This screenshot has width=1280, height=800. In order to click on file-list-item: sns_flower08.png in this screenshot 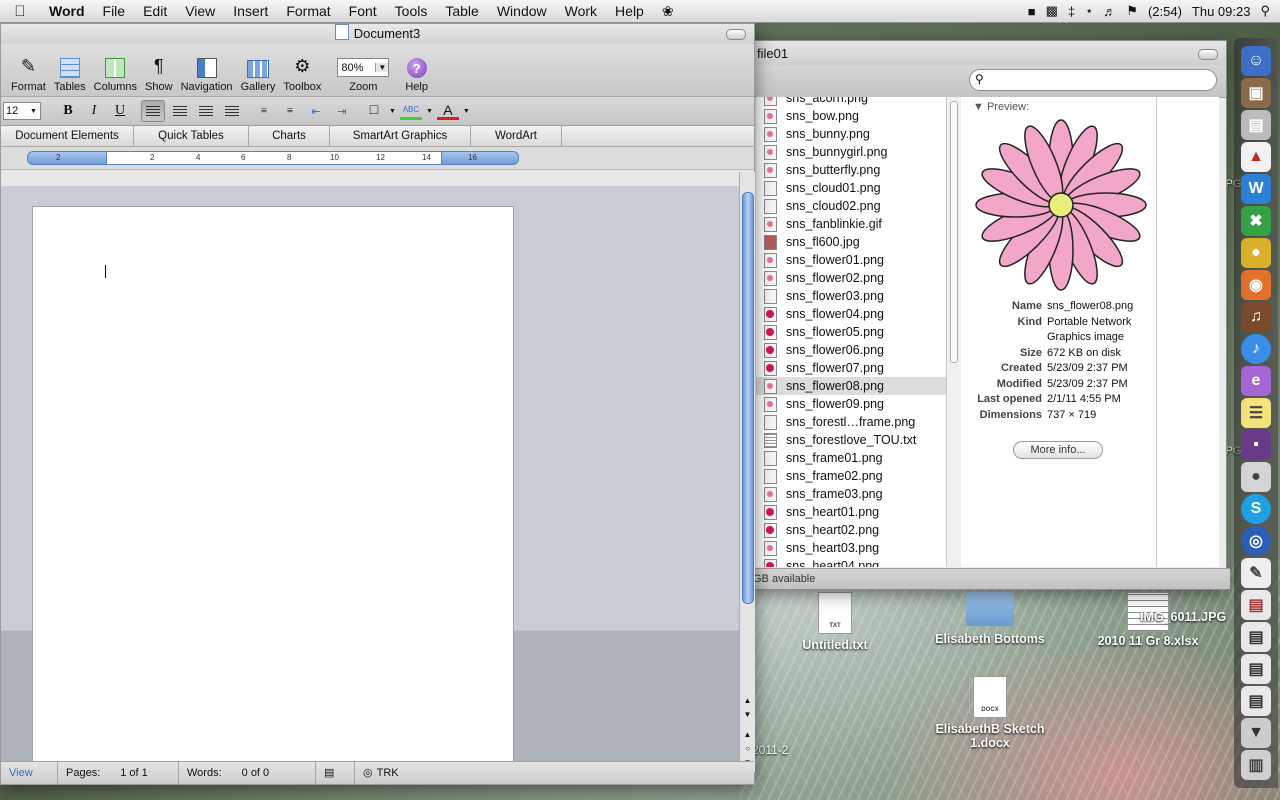, I will do `click(851, 386)`.